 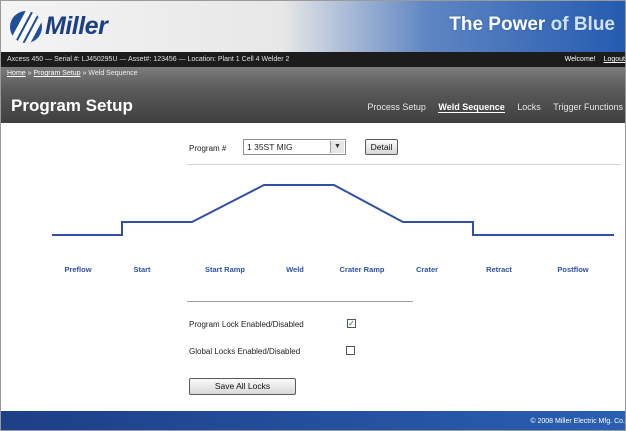 I want to click on copyright-text: © 2008 Miller Electric Mfg. Co., so click(x=577, y=421).